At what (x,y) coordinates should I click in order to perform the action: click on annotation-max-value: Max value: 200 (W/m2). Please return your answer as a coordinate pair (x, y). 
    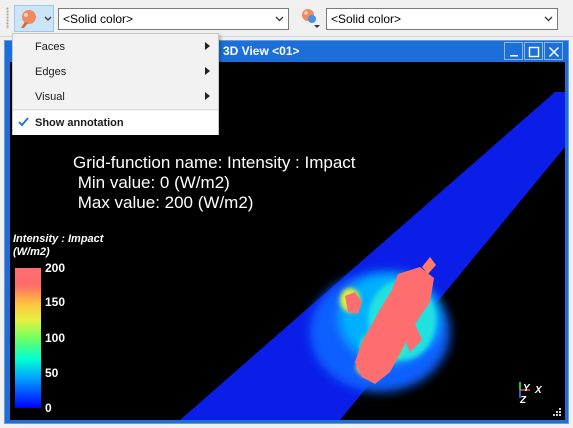
    Looking at the image, I should click on (163, 202).